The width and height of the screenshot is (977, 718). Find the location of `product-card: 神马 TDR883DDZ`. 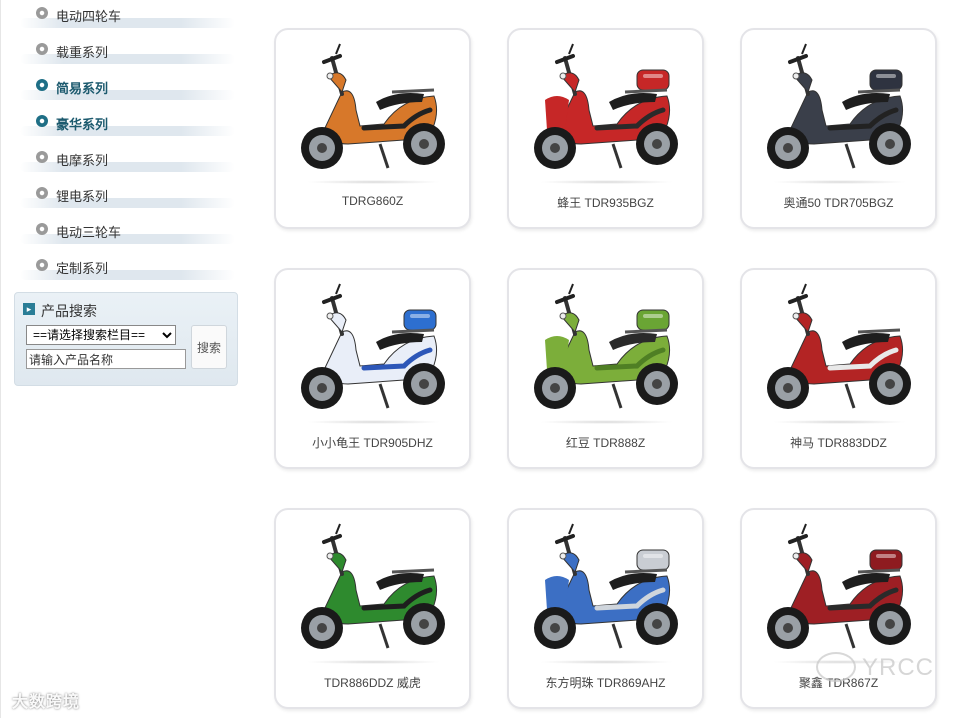

product-card: 神马 TDR883DDZ is located at coordinates (838, 368).